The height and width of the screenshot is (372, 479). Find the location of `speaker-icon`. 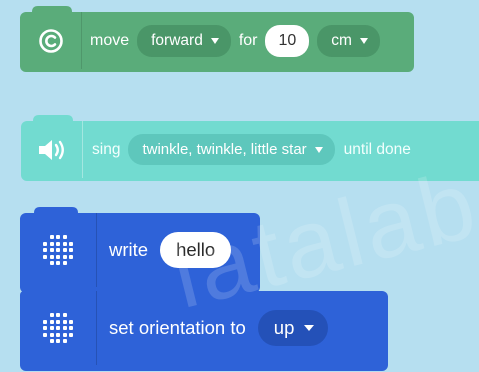

speaker-icon is located at coordinates (51, 149).